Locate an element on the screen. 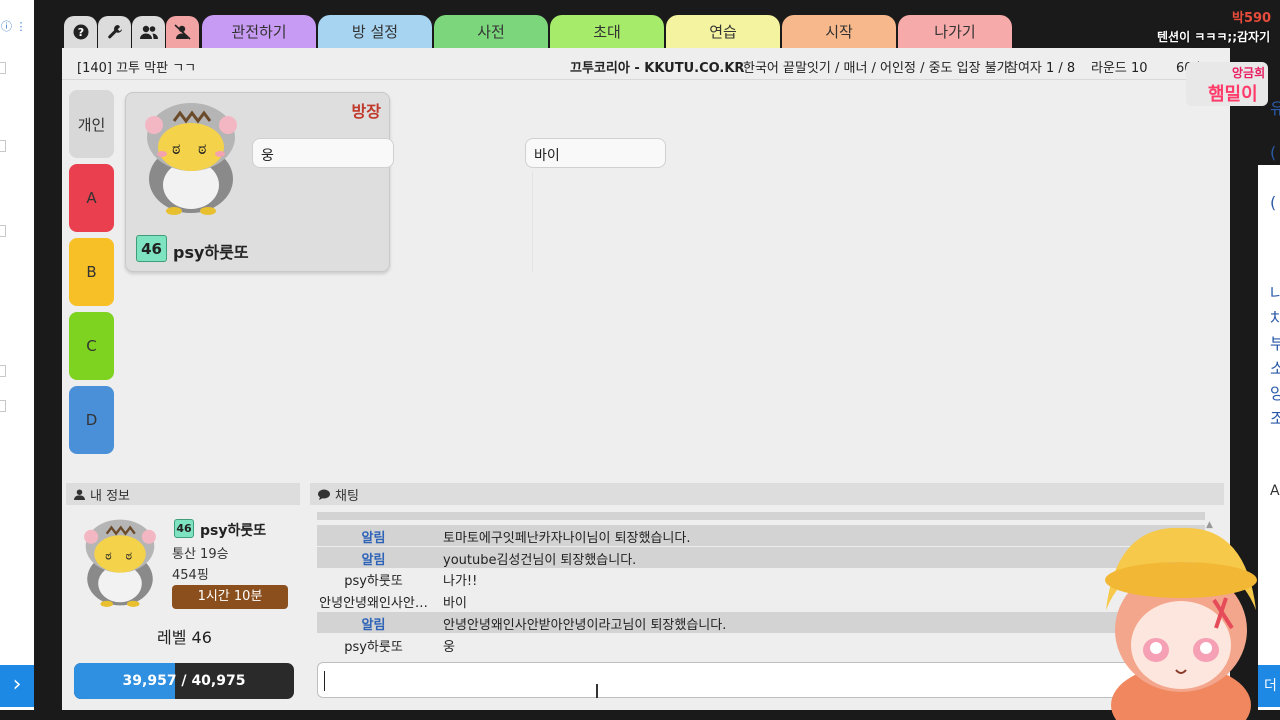 The image size is (1280, 720). browser-left-panel: ⓘ ⋮ is located at coordinates (17, 355).